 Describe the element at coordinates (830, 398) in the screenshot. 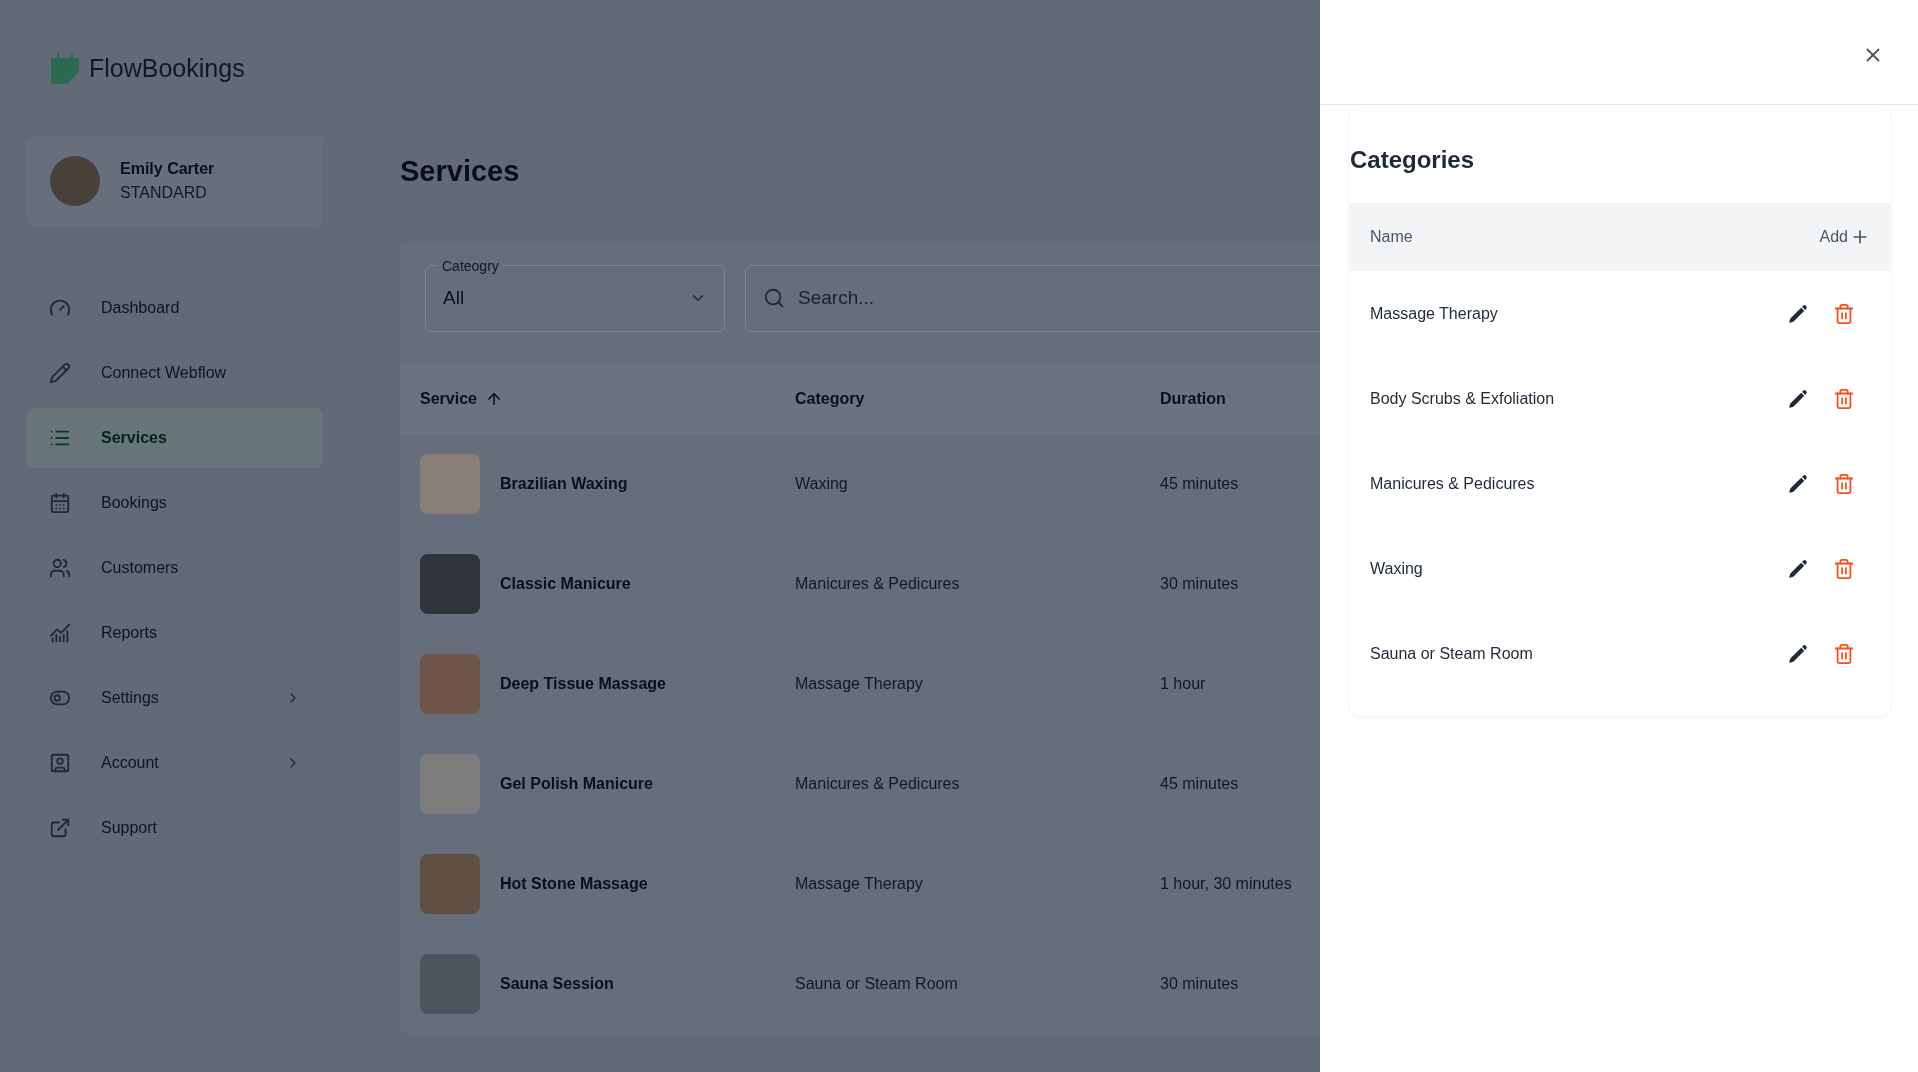

I see `column-header: Category` at that location.